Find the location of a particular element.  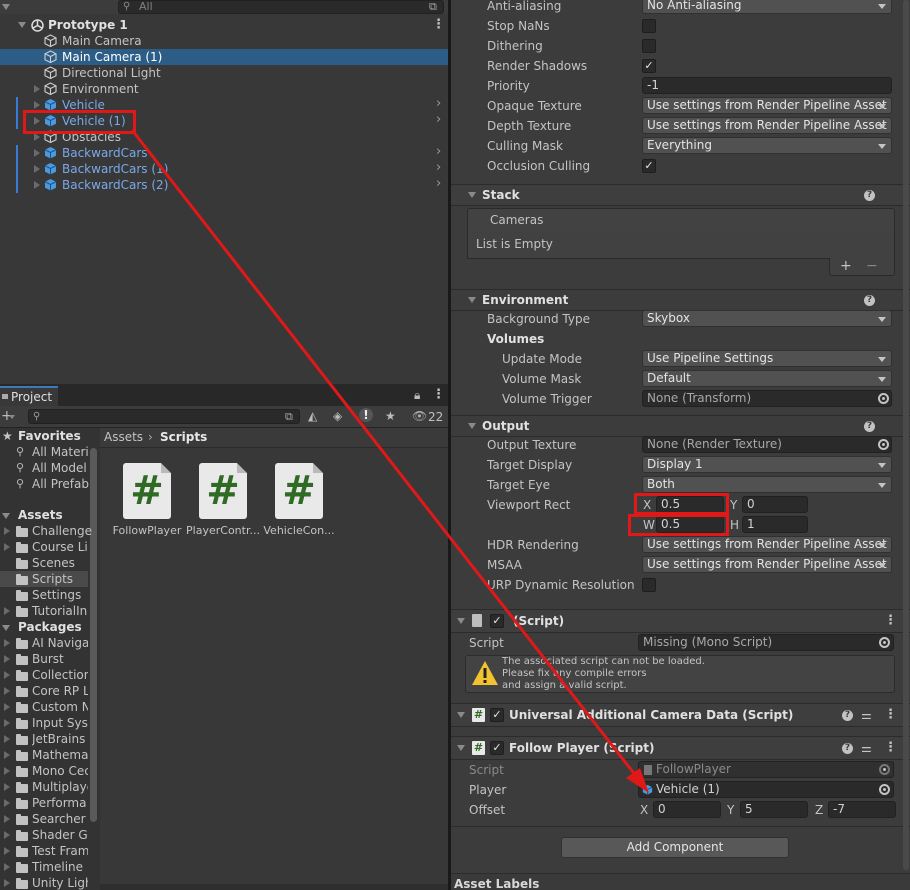

urp-dynamic-resolution-checkbox is located at coordinates (649, 585).